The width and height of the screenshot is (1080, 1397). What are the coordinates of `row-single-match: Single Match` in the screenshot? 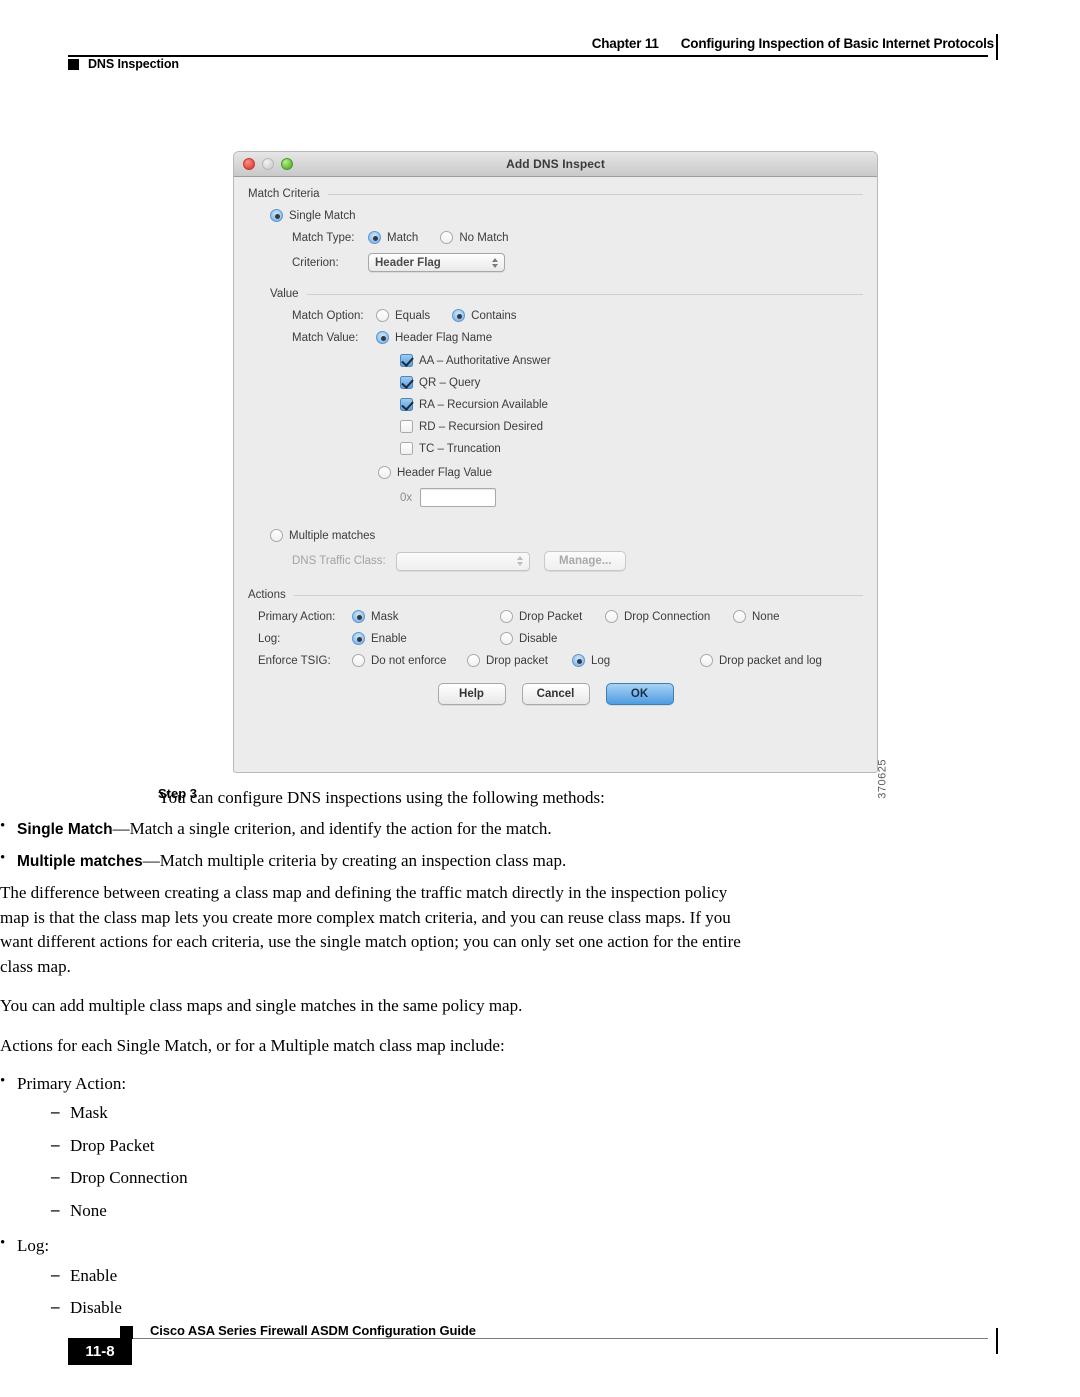 It's located at (566, 215).